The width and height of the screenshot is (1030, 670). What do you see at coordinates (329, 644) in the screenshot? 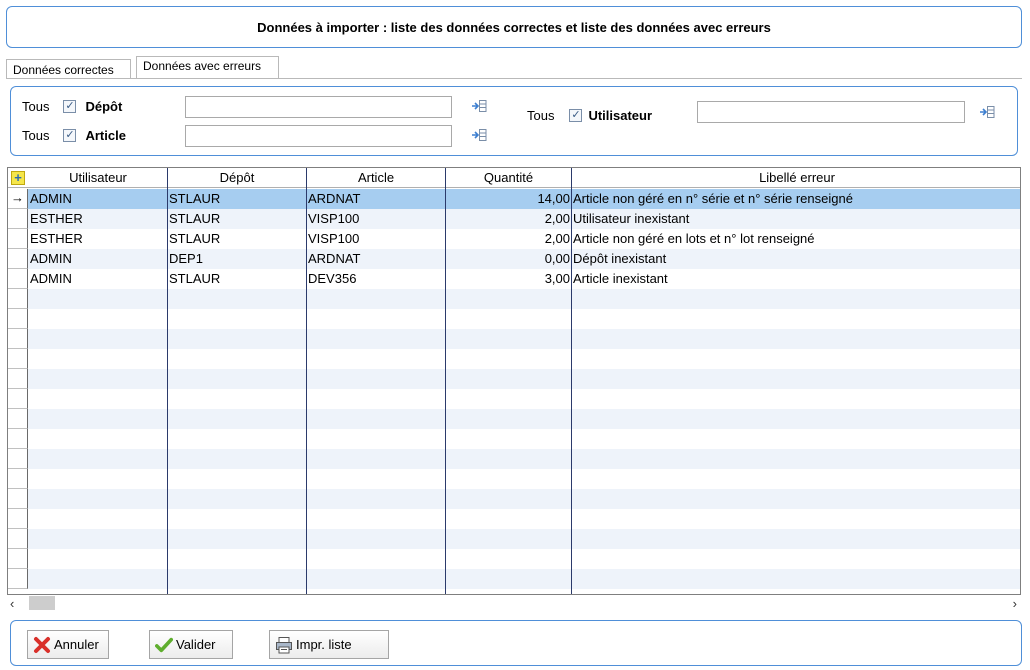
I see `imprimer-liste-button: Impr. liste` at bounding box center [329, 644].